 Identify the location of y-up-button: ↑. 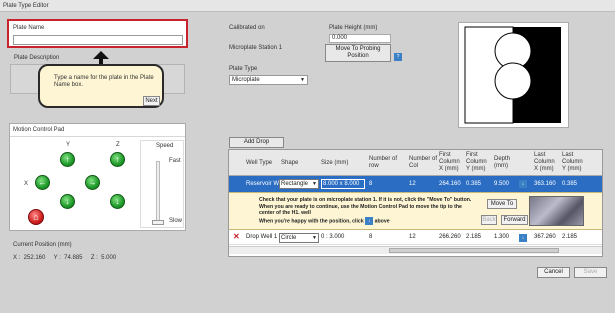
(67, 159).